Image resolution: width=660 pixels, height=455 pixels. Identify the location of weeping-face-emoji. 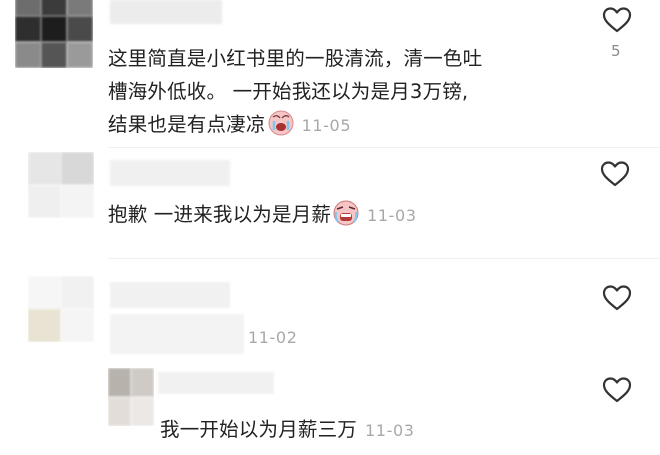
(346, 213).